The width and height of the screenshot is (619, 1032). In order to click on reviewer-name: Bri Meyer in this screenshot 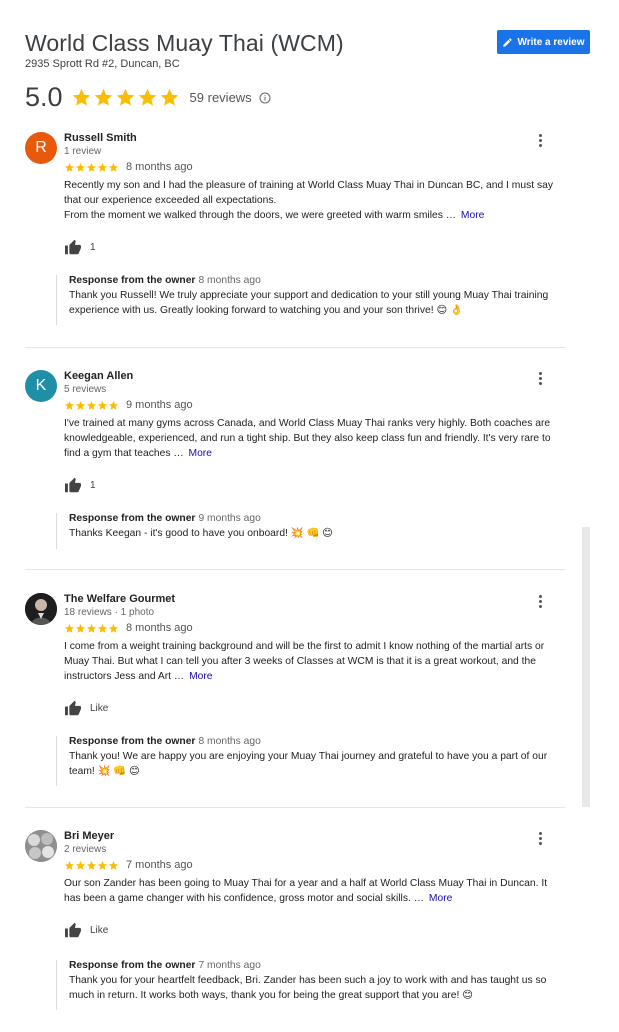, I will do `click(89, 836)`.